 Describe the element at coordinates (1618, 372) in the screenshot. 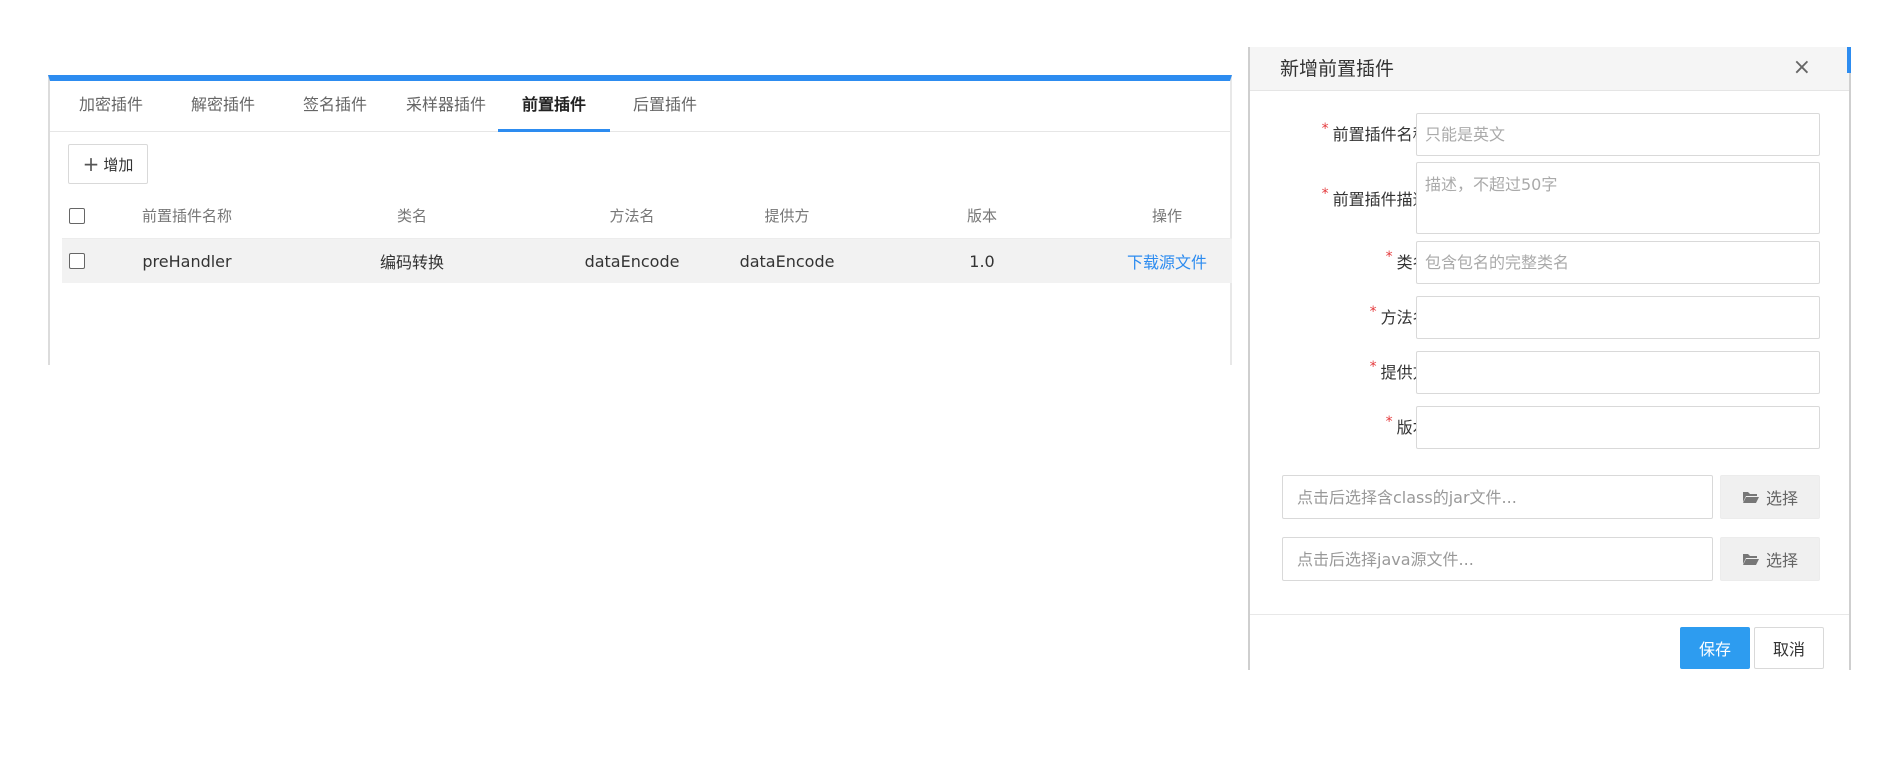

I see `provider-input` at that location.